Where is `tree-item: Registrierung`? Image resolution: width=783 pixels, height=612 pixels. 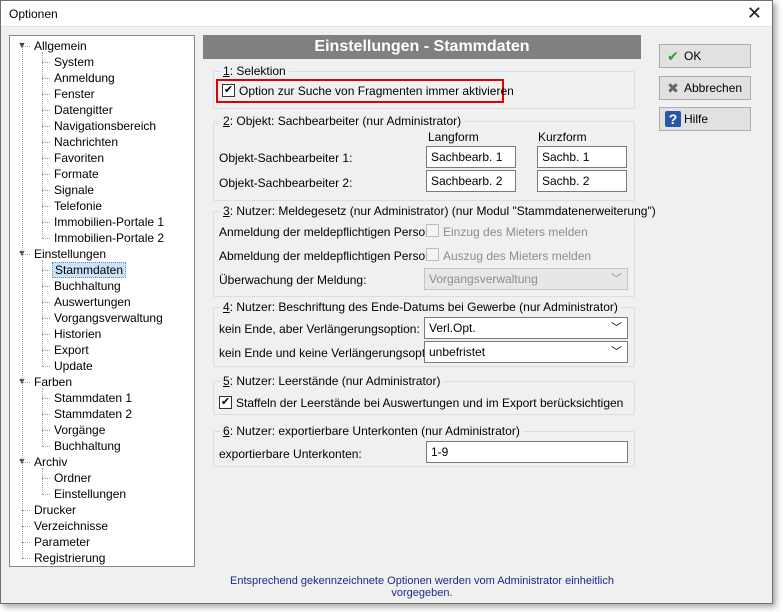
tree-item: Registrierung is located at coordinates (69, 558).